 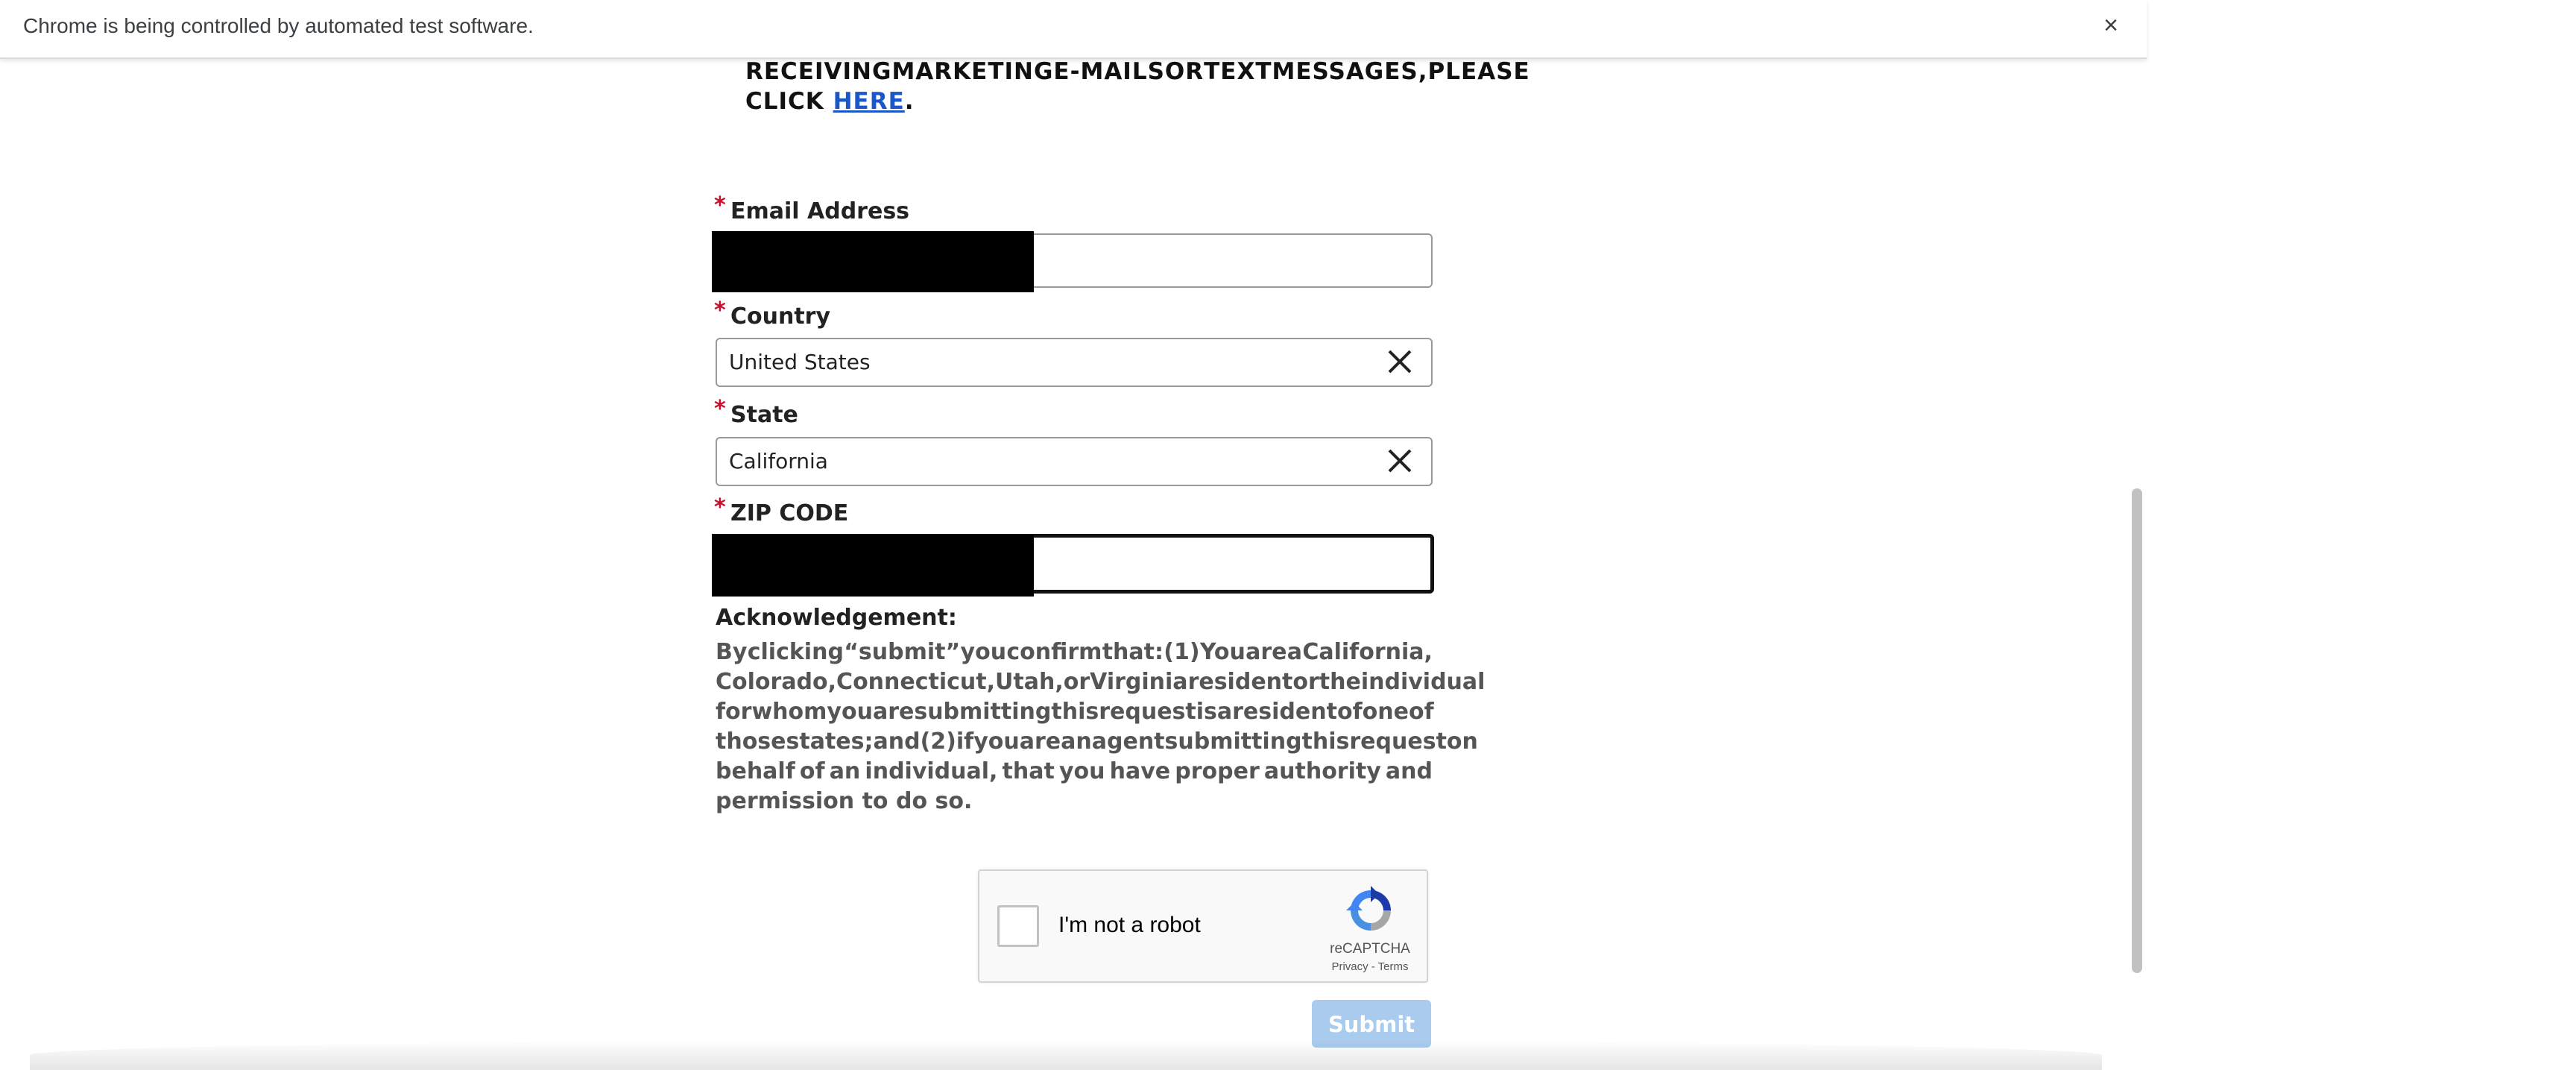 I want to click on ack-word: have, so click(x=1140, y=771).